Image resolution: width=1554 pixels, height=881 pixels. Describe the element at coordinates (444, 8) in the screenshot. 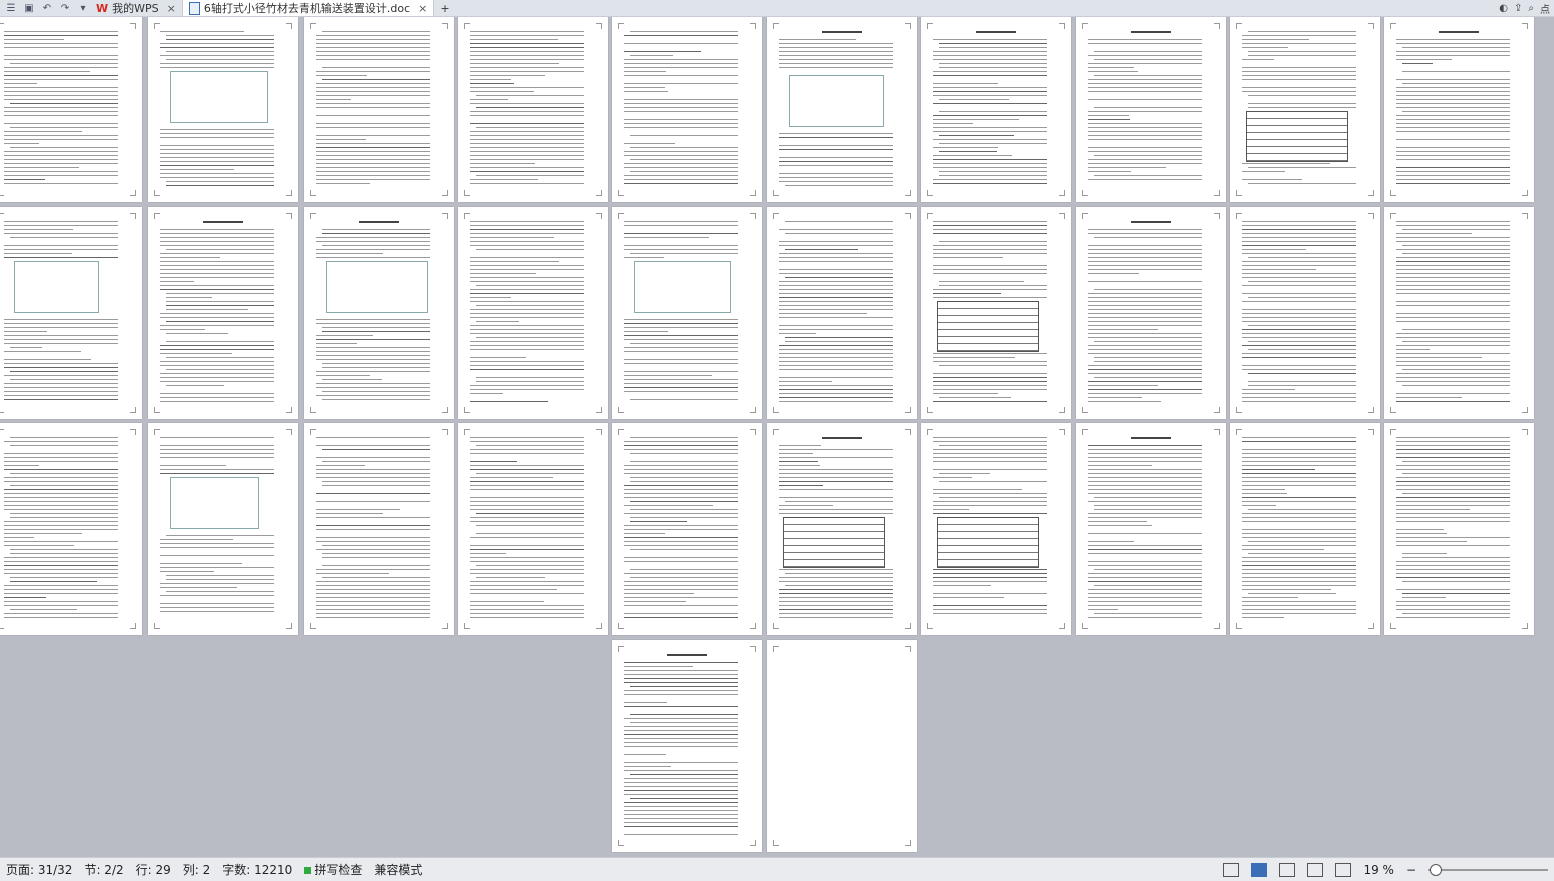

I see `new-tab-button: +` at that location.